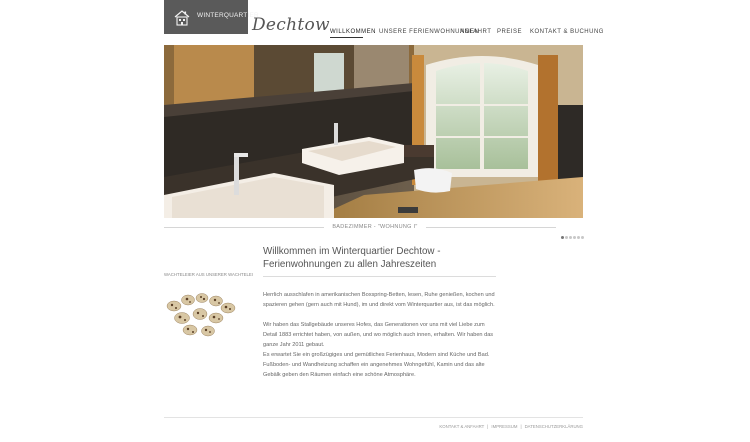 The width and height of the screenshot is (750, 442). Describe the element at coordinates (228, 15) in the screenshot. I see `logo-text: WINTERQUARTIER` at that location.